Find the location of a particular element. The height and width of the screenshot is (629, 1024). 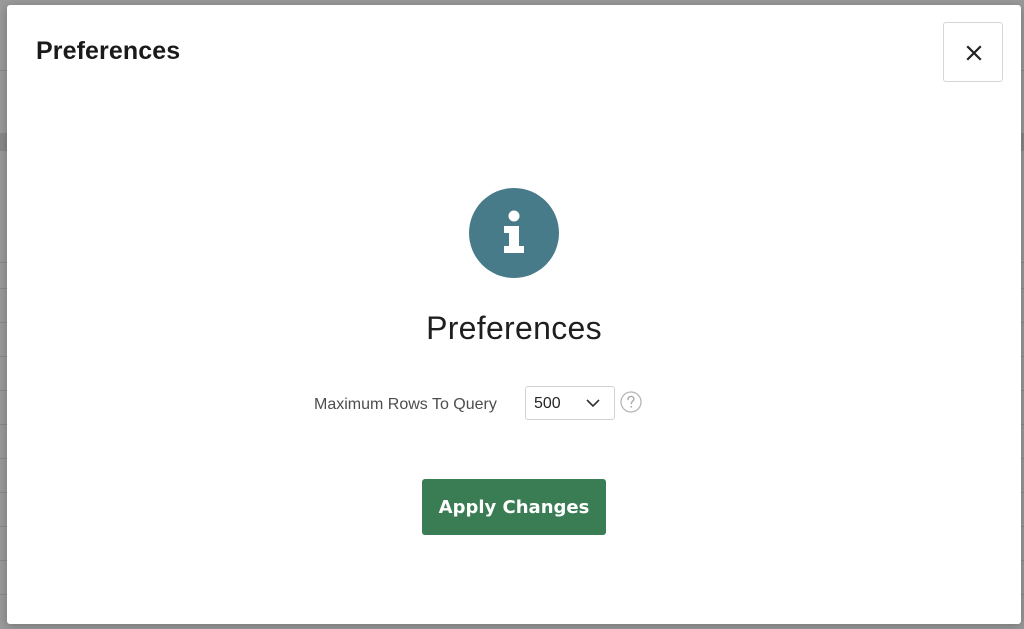

help-icon is located at coordinates (631, 402).